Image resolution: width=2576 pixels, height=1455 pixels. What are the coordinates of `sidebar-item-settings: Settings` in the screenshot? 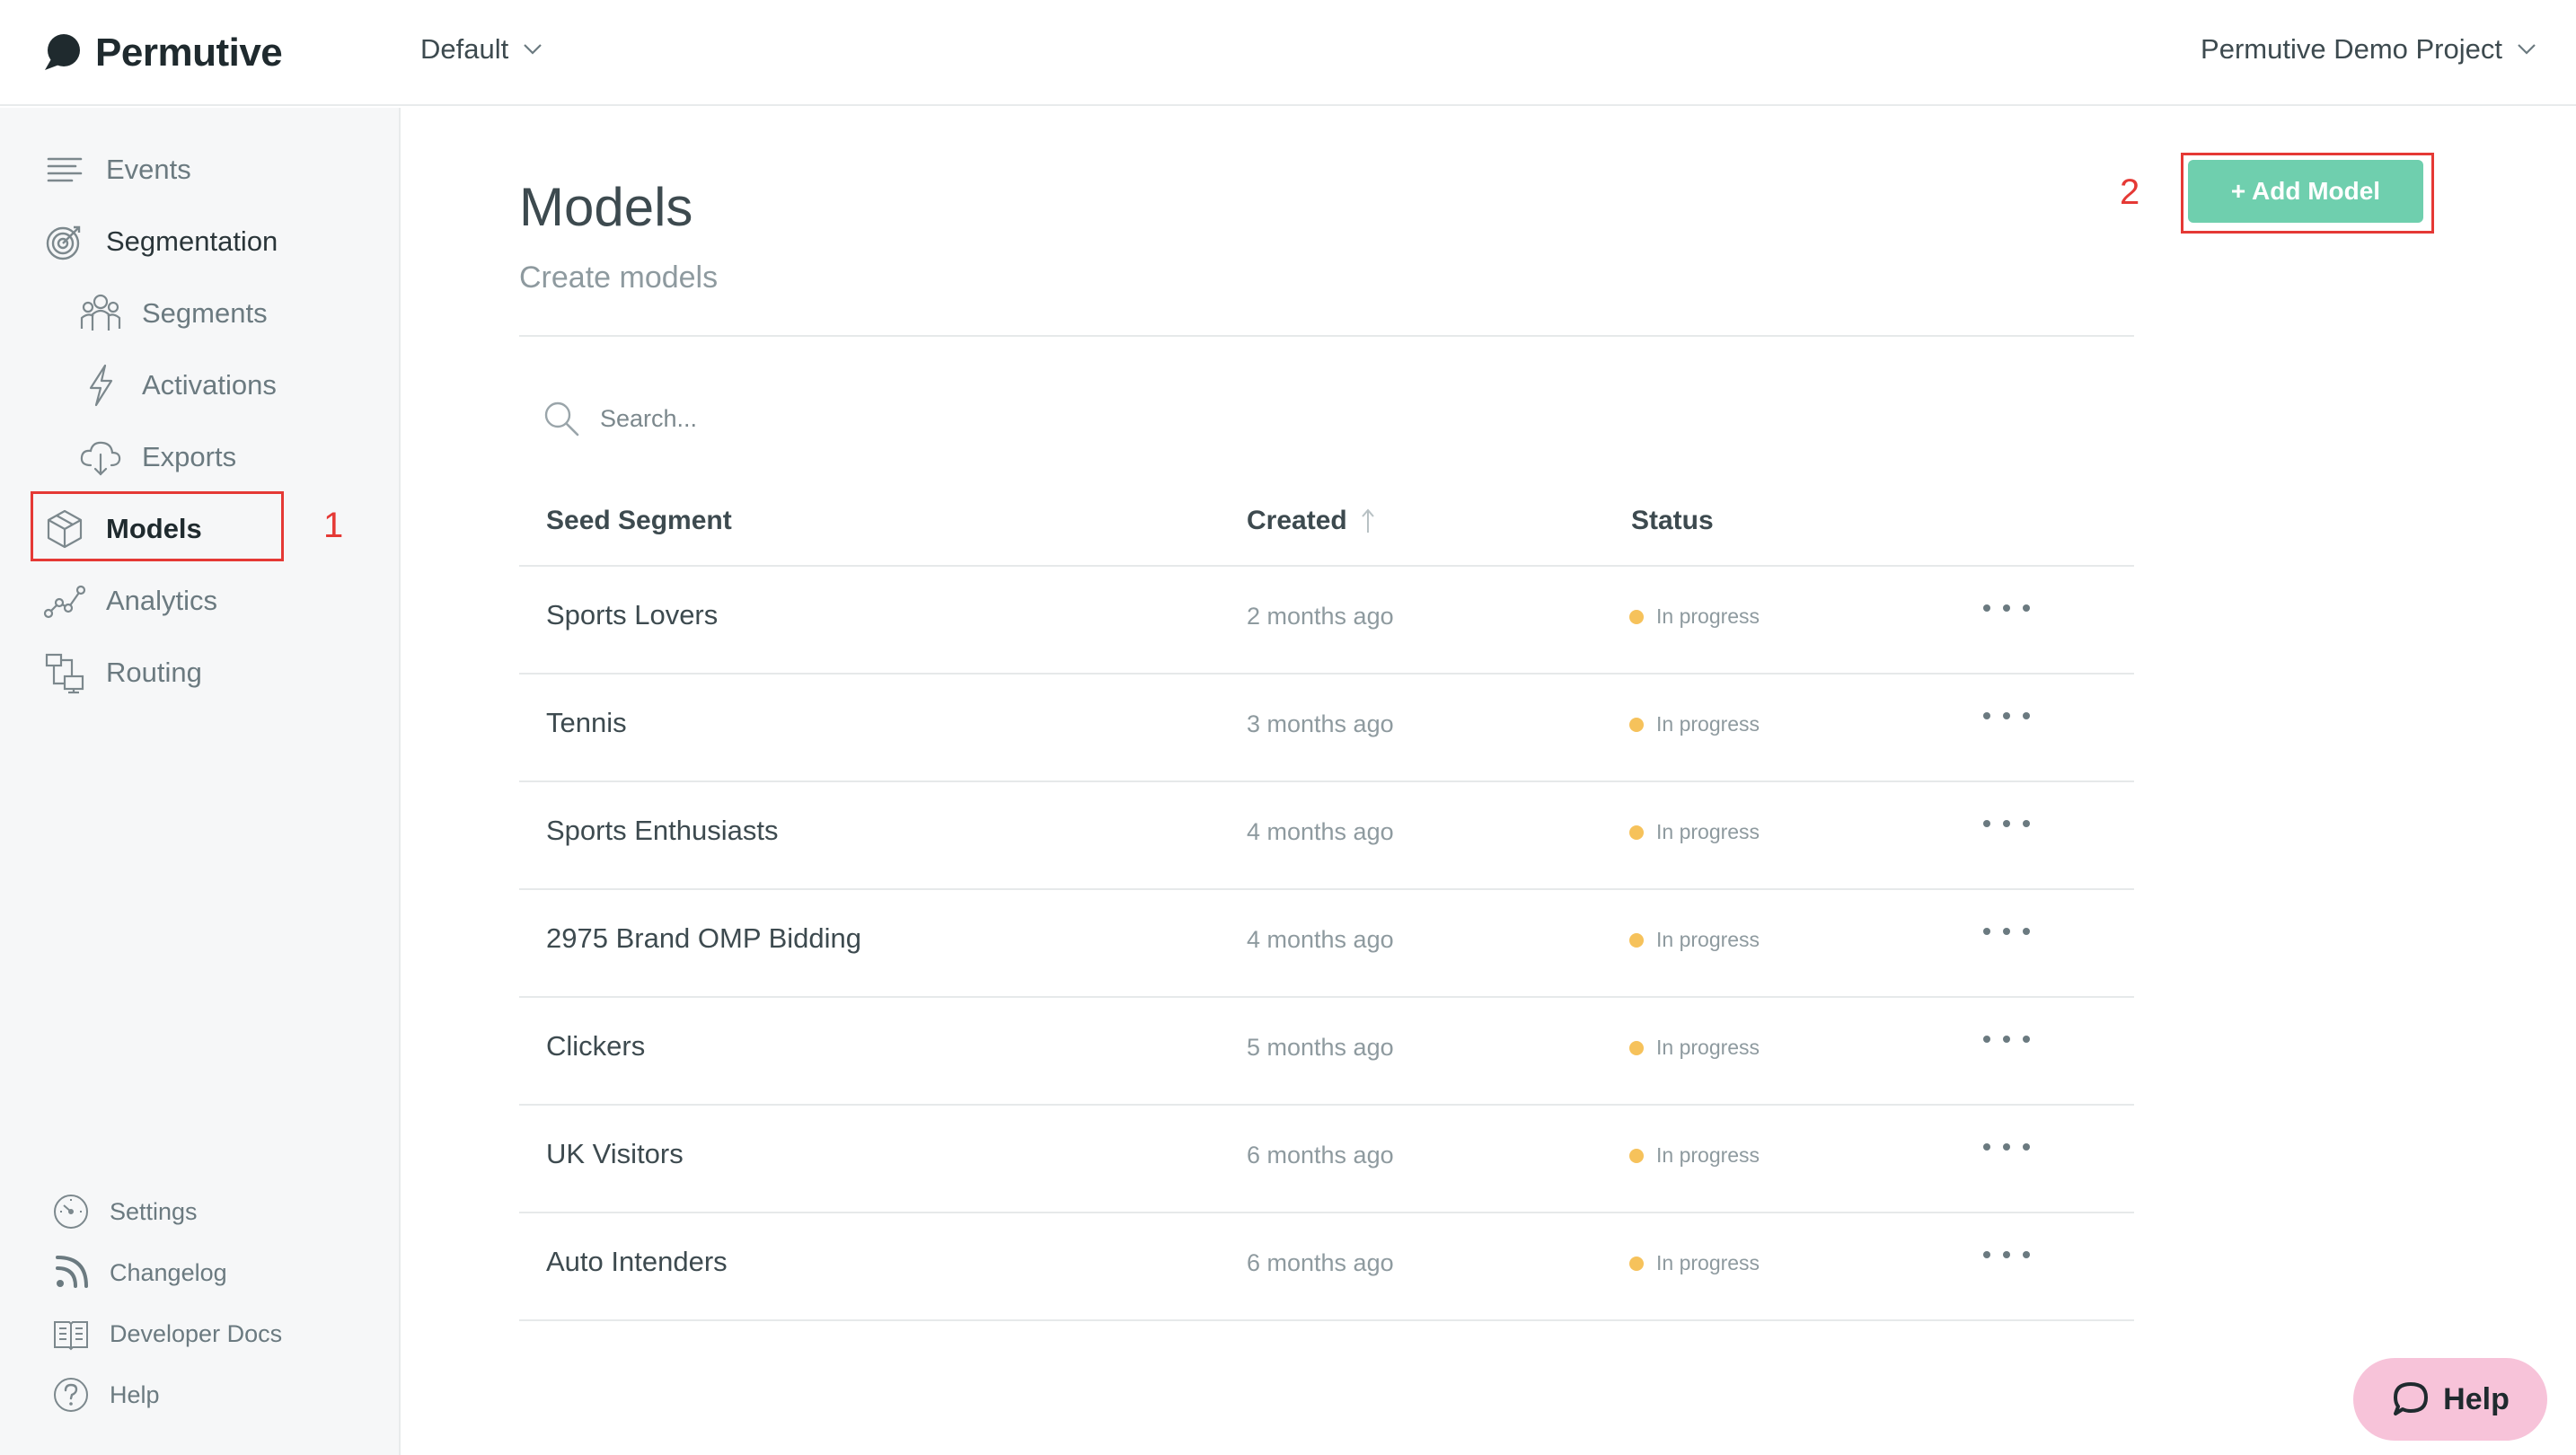 It's located at (124, 1211).